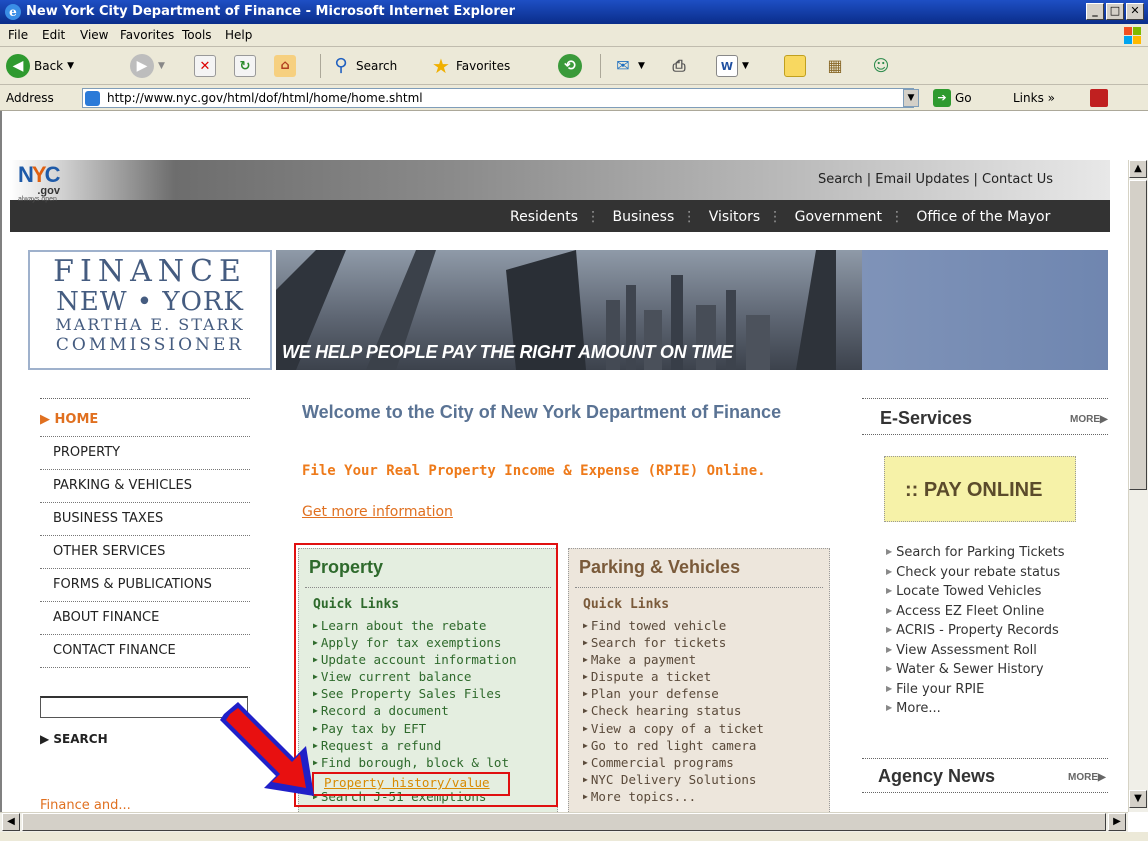 This screenshot has height=841, width=1148. I want to click on horizontal-scroll-thumb, so click(564, 822).